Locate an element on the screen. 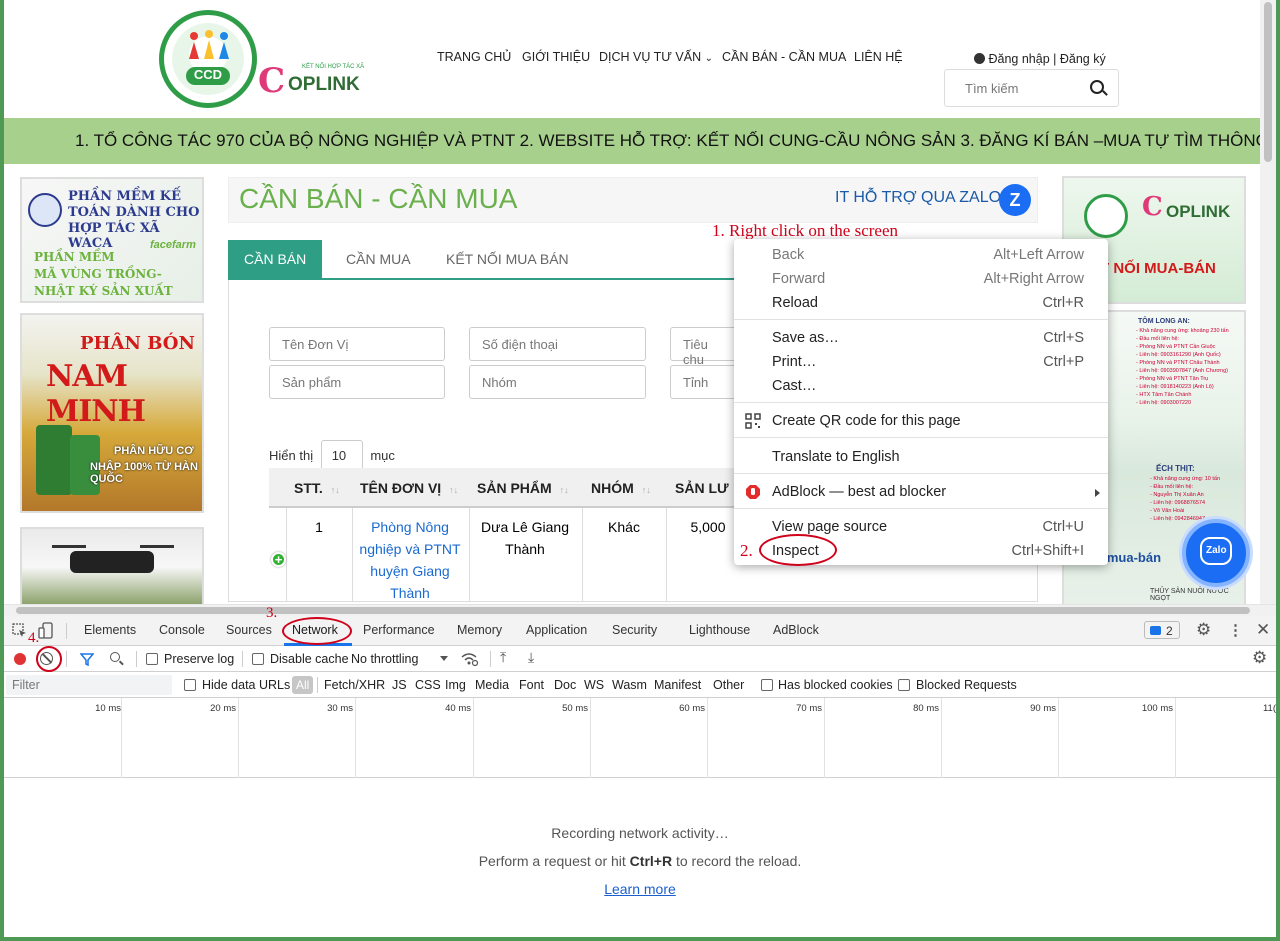  menu-item-adblock: AdBlock — best ad blocker is located at coordinates (921, 492).